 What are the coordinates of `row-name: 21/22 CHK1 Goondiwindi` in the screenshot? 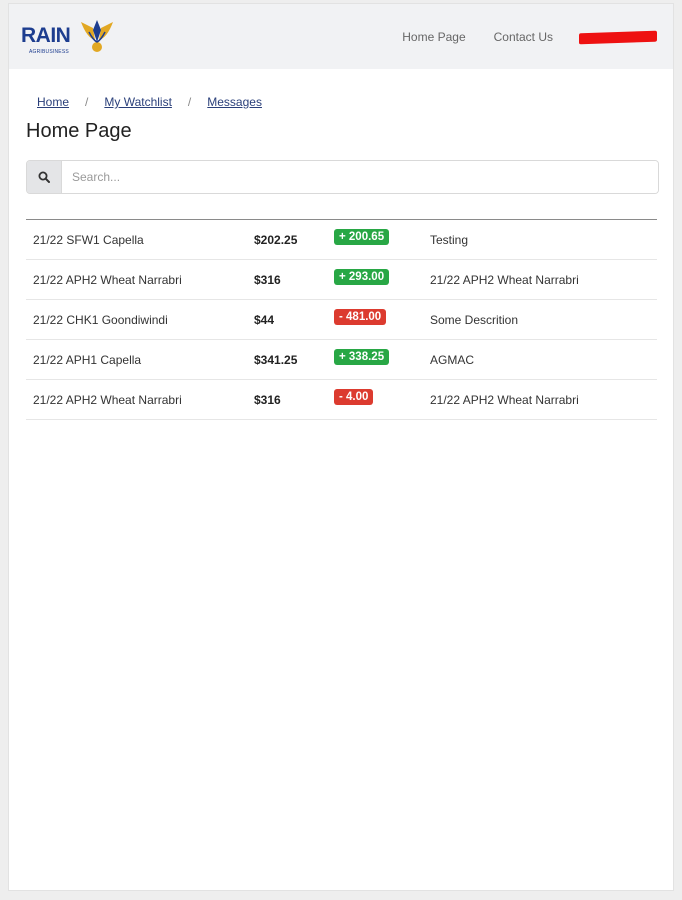 It's located at (100, 319).